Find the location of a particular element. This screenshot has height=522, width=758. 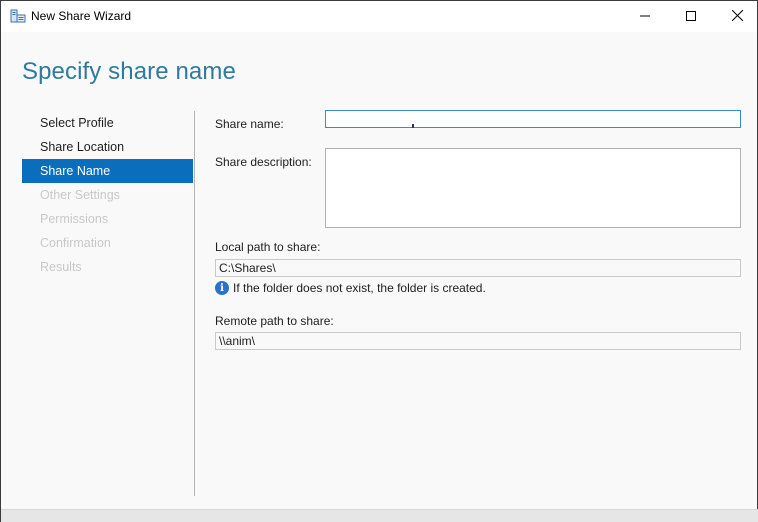

close-icon is located at coordinates (737, 16).